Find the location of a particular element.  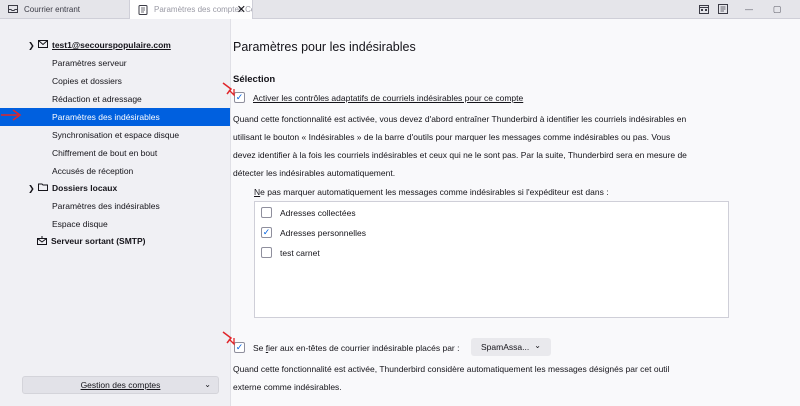

tab-label: Courrier entrant is located at coordinates (52, 9).